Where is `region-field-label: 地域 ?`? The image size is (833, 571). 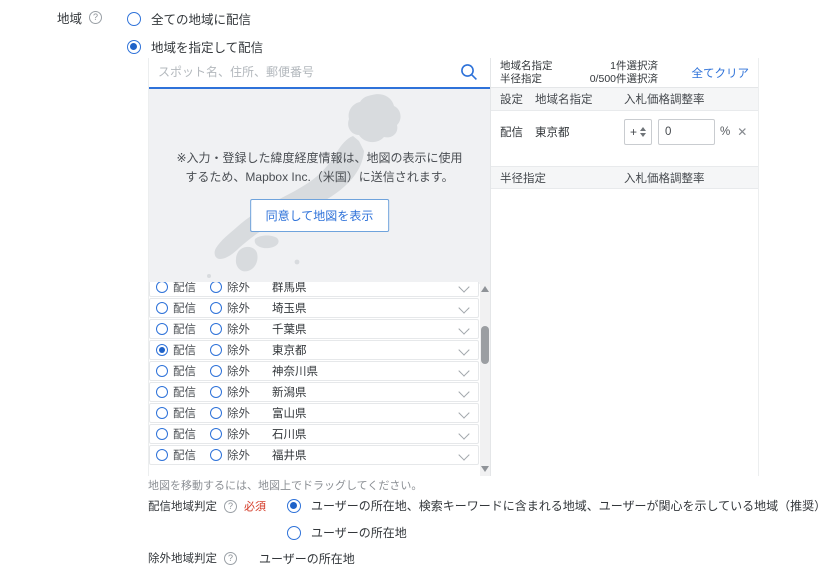
region-field-label: 地域 ? is located at coordinates (80, 17).